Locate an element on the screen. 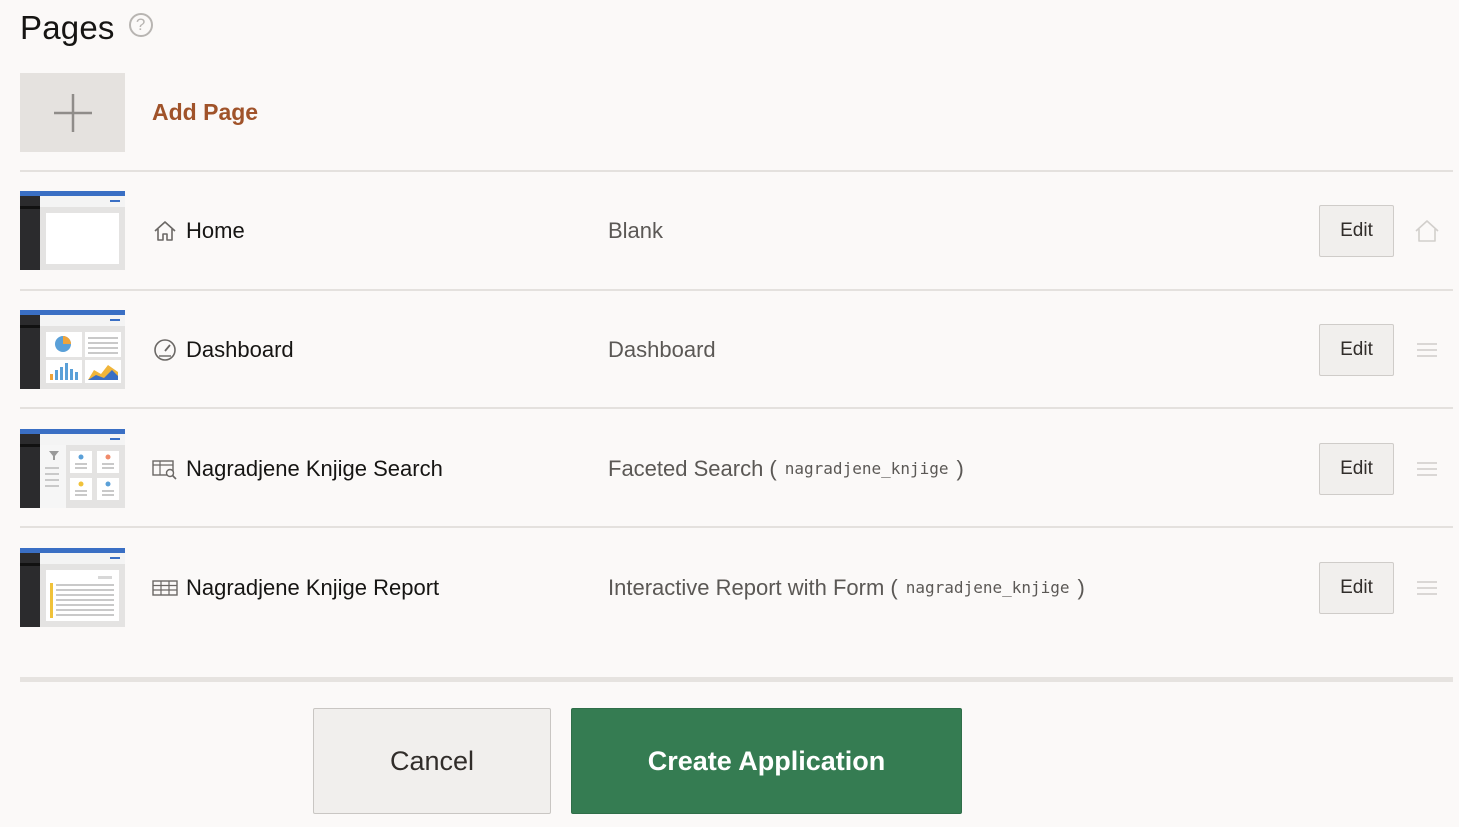  home-icon is located at coordinates (165, 231).